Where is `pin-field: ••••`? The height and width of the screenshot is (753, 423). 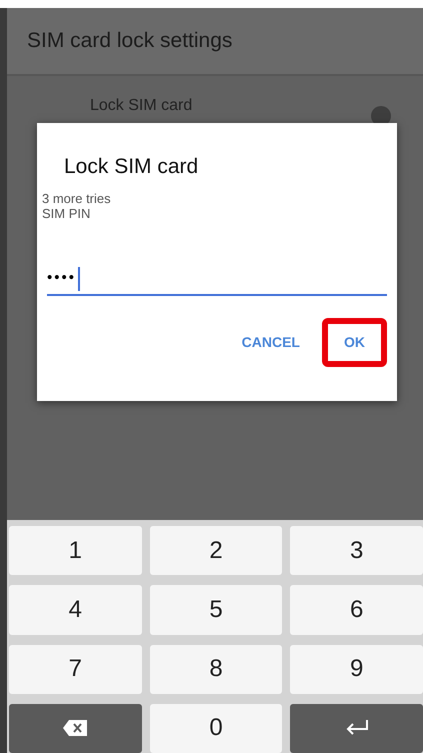
pin-field: •••• is located at coordinates (217, 280).